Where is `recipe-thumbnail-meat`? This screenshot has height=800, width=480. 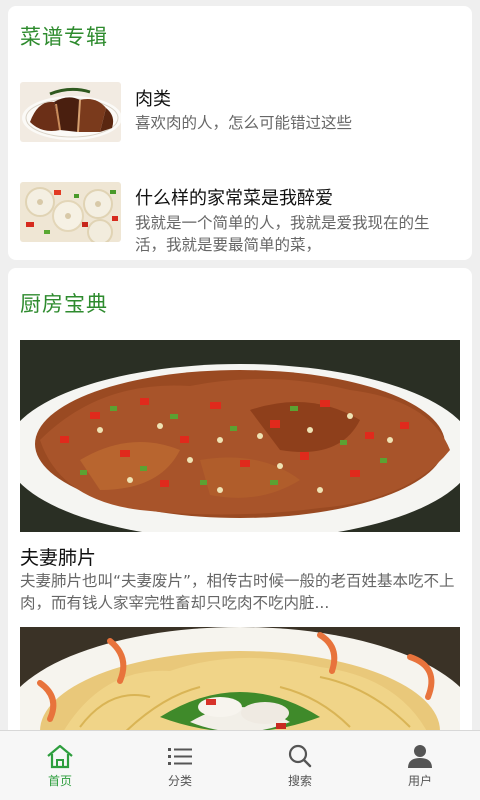 recipe-thumbnail-meat is located at coordinates (70, 112).